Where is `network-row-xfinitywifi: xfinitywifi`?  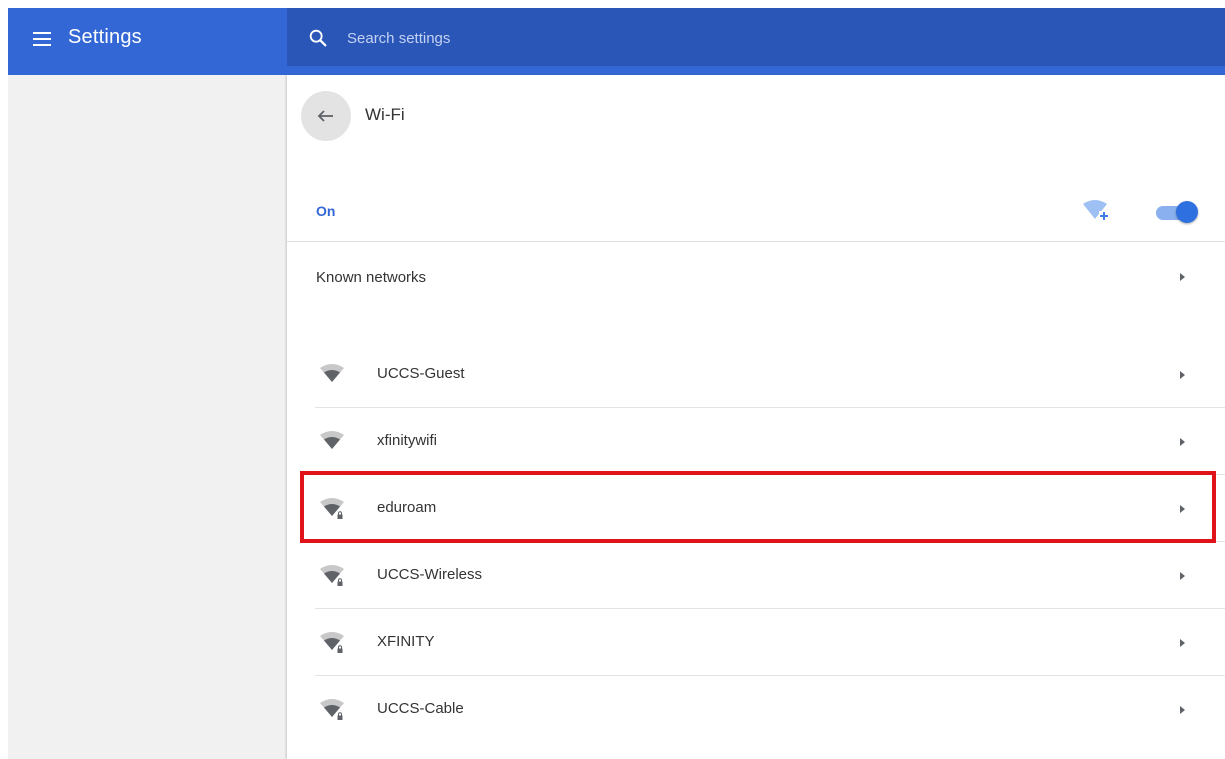 network-row-xfinitywifi: xfinitywifi is located at coordinates (770, 441).